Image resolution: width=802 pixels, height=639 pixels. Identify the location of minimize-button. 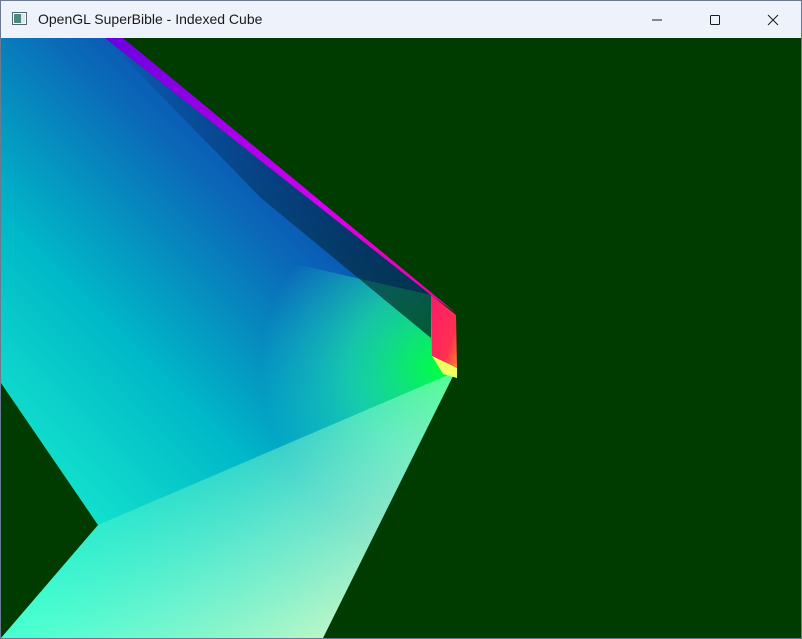
(657, 19).